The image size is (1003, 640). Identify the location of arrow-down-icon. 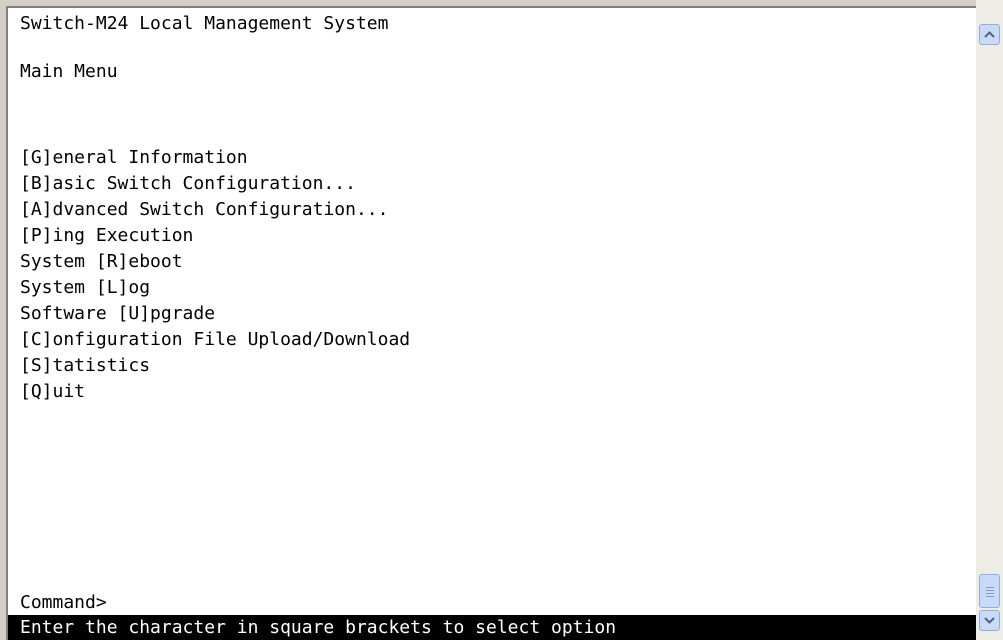
(989, 620).